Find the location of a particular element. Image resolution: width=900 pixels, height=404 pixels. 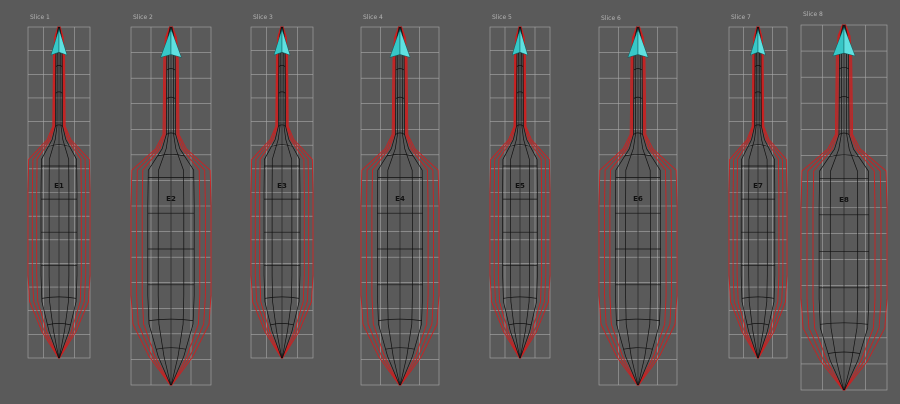

slice-label: E3 is located at coordinates (282, 185).